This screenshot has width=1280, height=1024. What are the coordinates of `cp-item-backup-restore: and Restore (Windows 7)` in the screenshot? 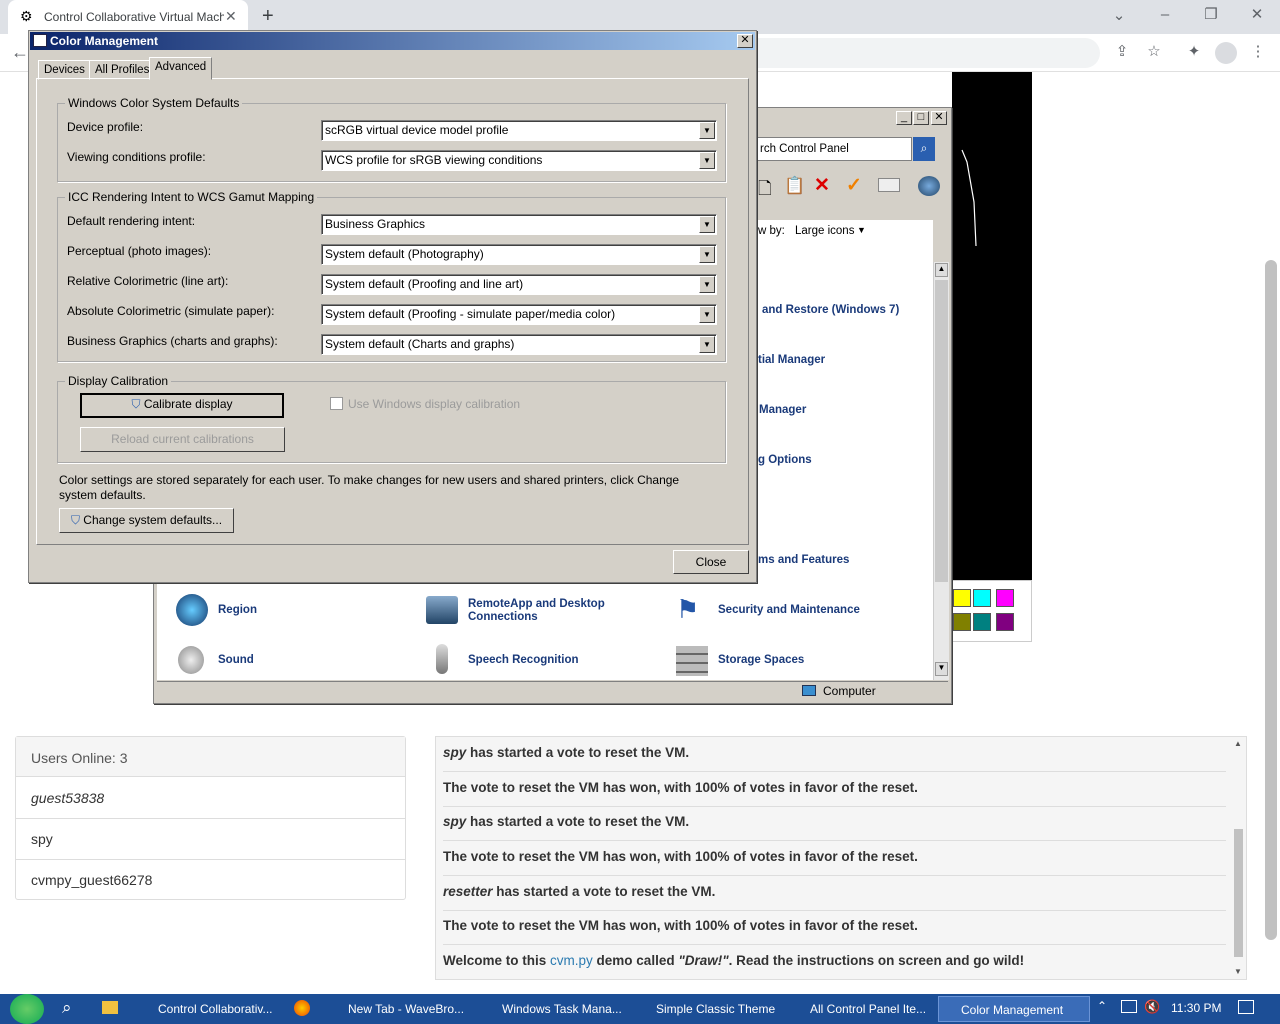 It's located at (830, 310).